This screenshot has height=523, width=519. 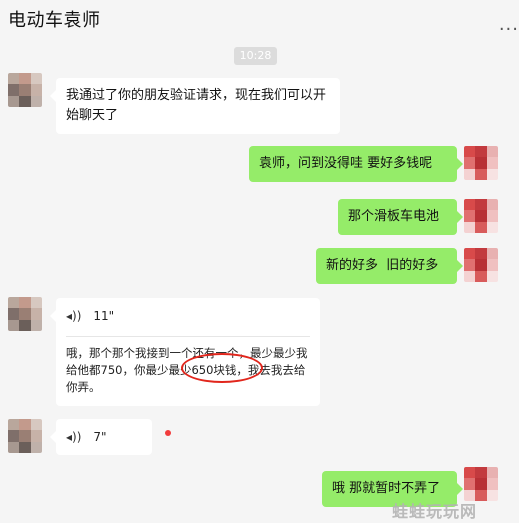 I want to click on message-text: 那个滑板车电池, so click(x=394, y=216).